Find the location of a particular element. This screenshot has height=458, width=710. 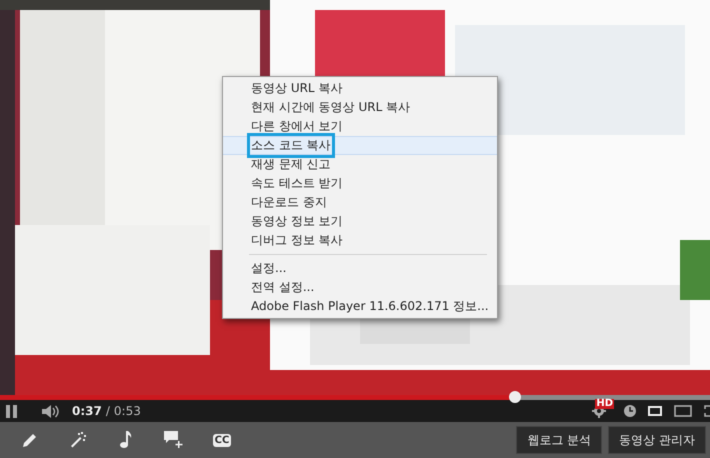

volume-icon is located at coordinates (51, 411).